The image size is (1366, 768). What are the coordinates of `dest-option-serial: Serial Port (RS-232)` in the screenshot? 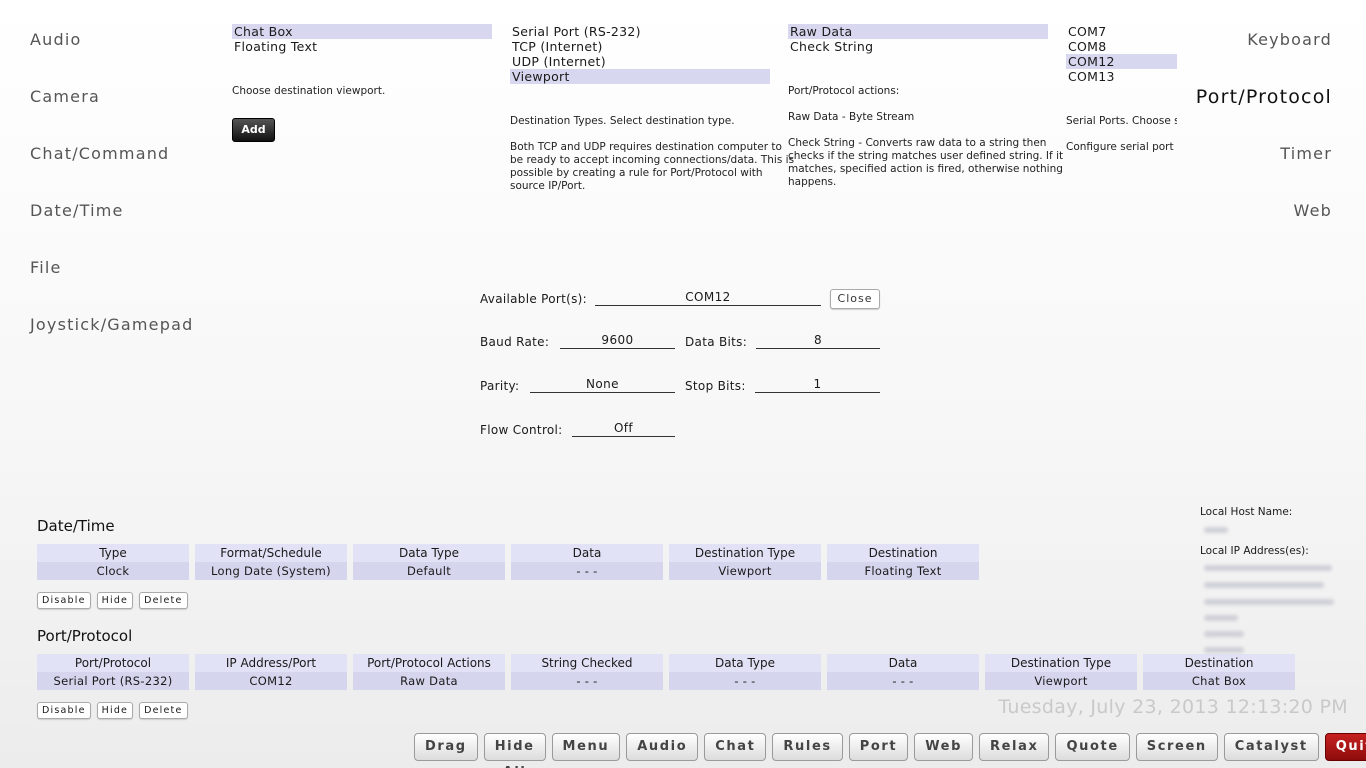 It's located at (640, 31).